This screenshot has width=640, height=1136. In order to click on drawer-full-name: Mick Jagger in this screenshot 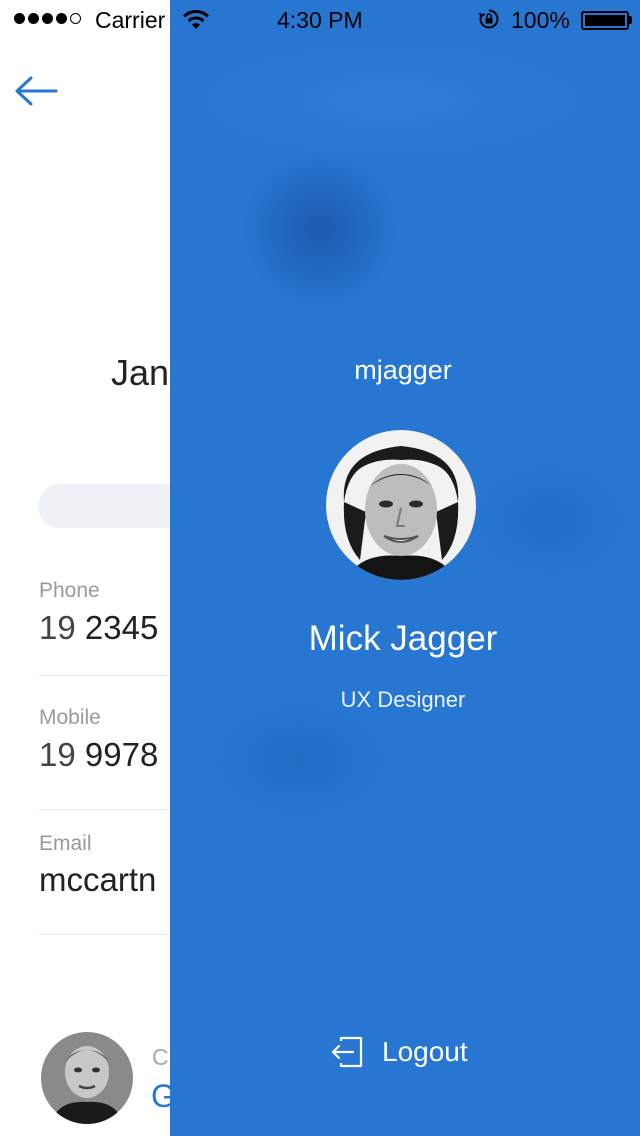, I will do `click(403, 638)`.